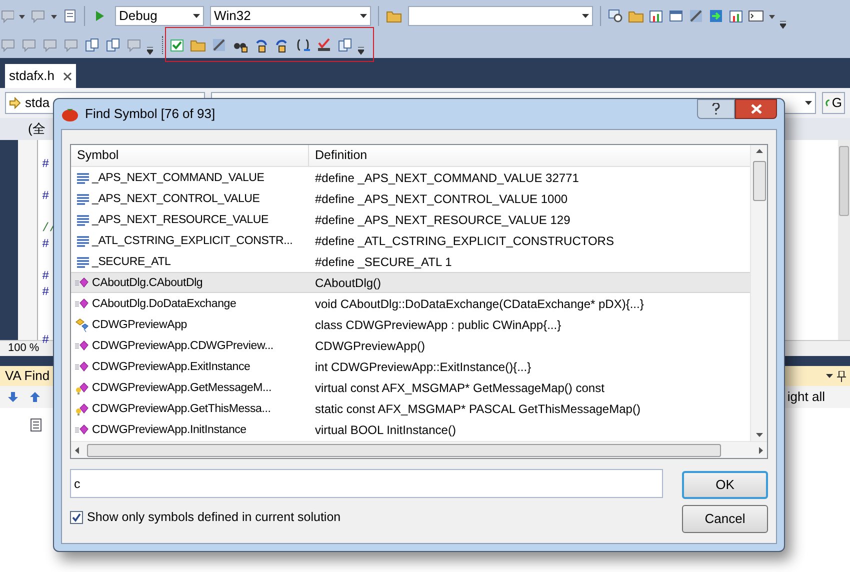 Image resolution: width=850 pixels, height=572 pixels. Describe the element at coordinates (442, 219) in the screenshot. I see `symbol-definition: #define _APS_NEXT_RESOURCE_VALUE 129` at that location.